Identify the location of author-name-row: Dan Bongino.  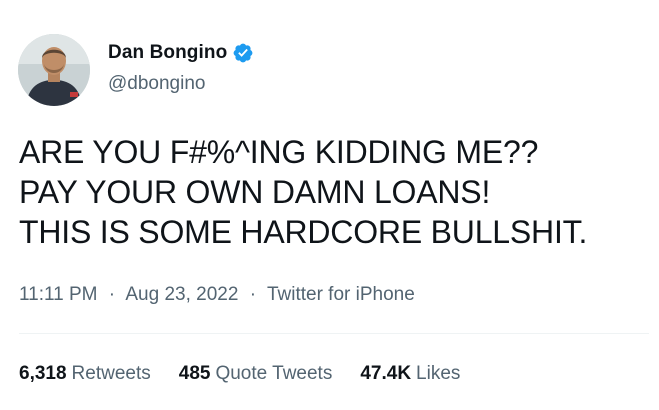
(181, 53).